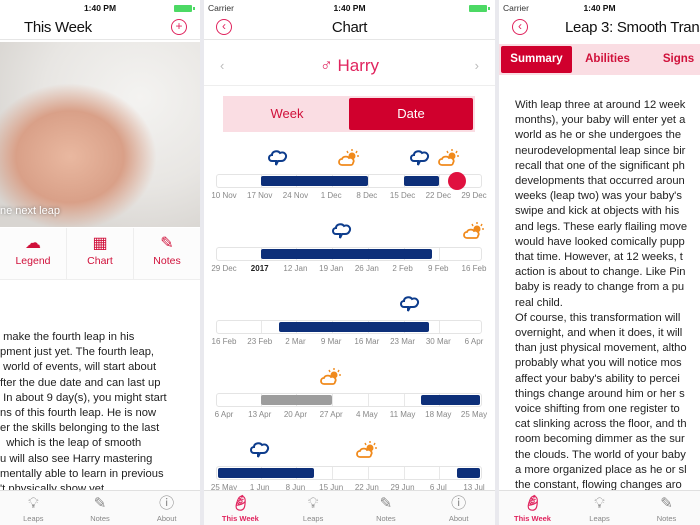 This screenshot has width=700, height=525. Describe the element at coordinates (438, 414) in the screenshot. I see `date-tick-label: 18 May` at that location.